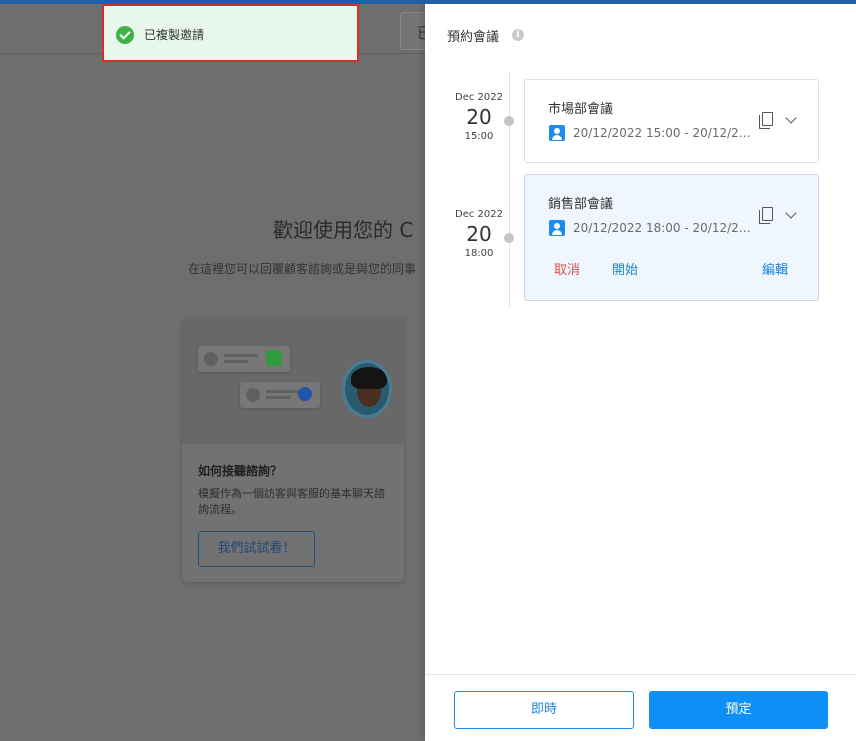 Image resolution: width=856 pixels, height=741 pixels. I want to click on meeting-time-range: 20/12/2022 18:00 - 20/12/2022 19:00, so click(663, 228).